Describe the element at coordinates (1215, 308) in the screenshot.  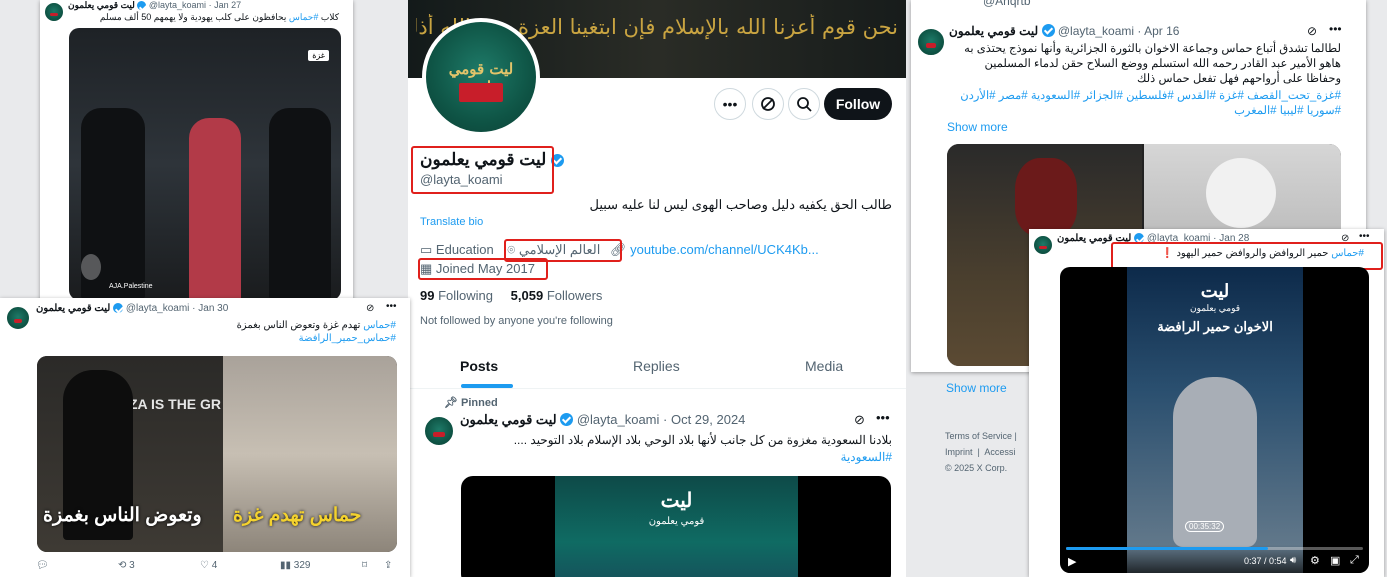
I see `video-brand-sub: قومي يعلمون` at that location.